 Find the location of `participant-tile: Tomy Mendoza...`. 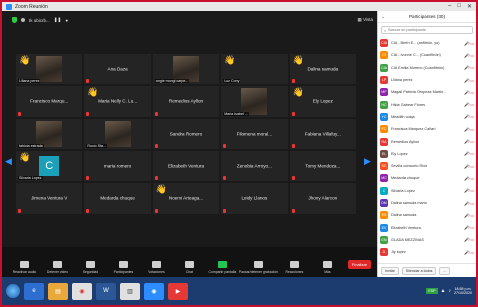

participant-tile: Tomy Mendoza... is located at coordinates (322, 166).